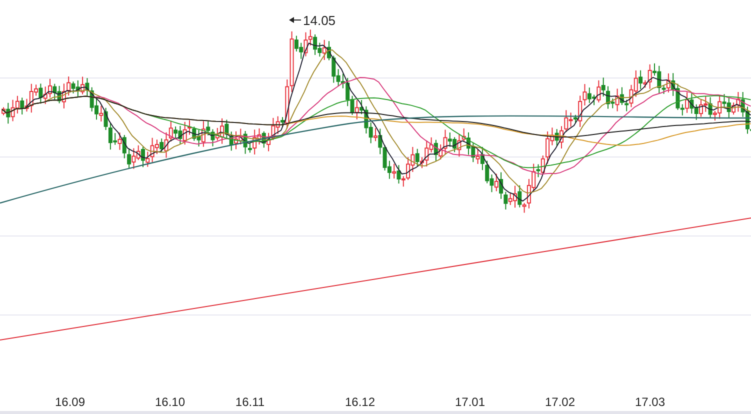 The height and width of the screenshot is (414, 751). I want to click on axis-label: 17.02, so click(560, 402).